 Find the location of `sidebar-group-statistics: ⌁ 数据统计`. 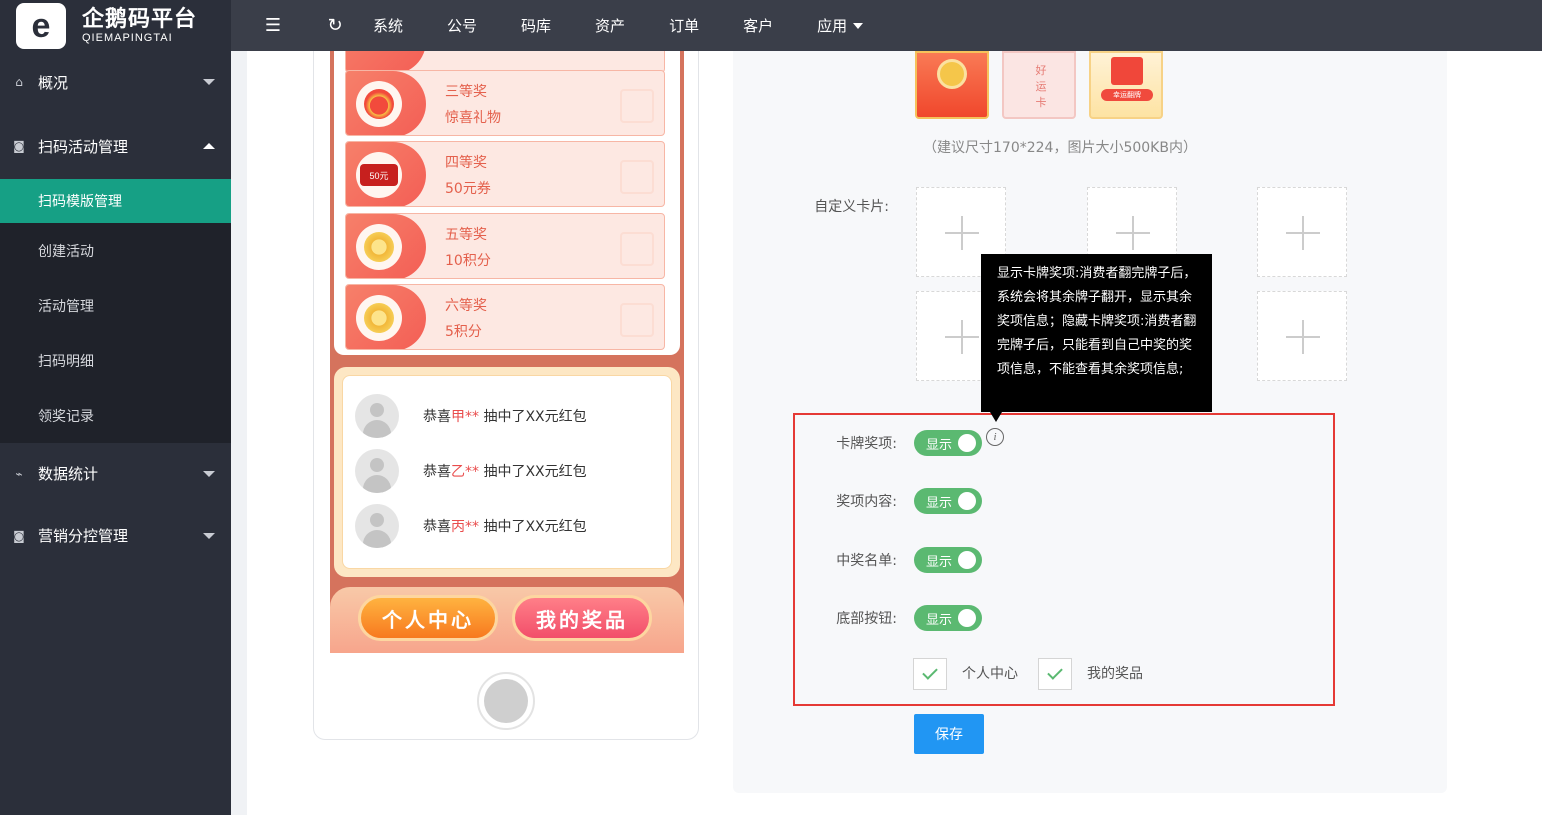

sidebar-group-statistics: ⌁ 数据统计 is located at coordinates (115, 473).